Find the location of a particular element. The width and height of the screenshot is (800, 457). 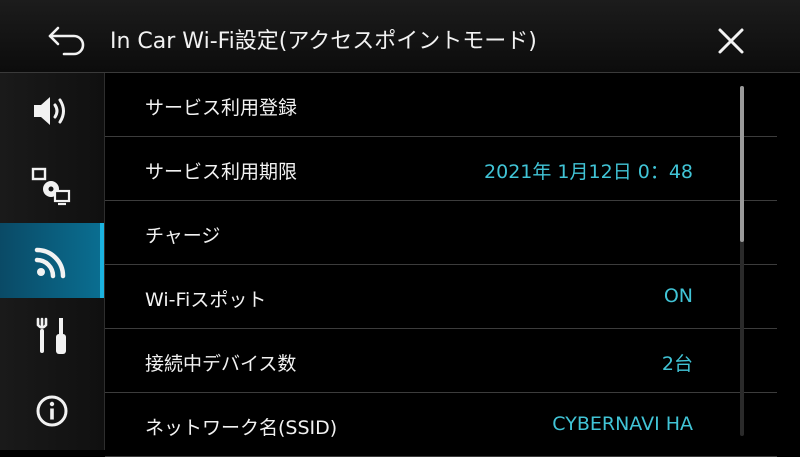

page-title: In Car Wi-Fi設定(アクセスポイントモード) is located at coordinates (323, 41).